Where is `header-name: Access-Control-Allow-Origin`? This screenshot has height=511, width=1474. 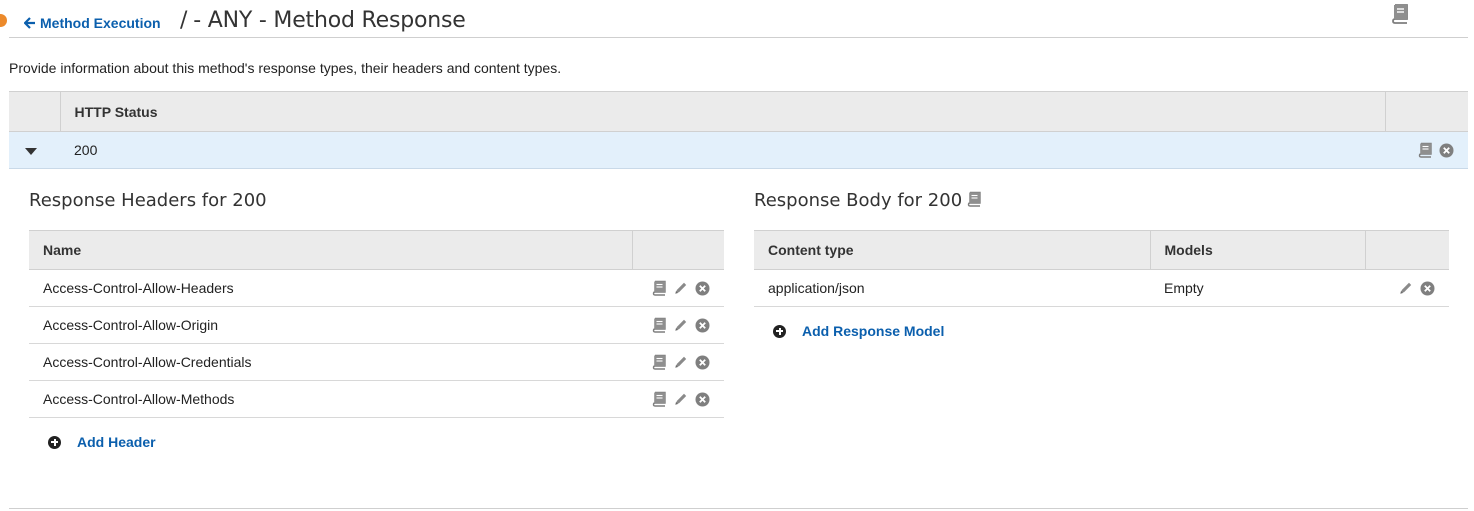
header-name: Access-Control-Allow-Origin is located at coordinates (330, 325).